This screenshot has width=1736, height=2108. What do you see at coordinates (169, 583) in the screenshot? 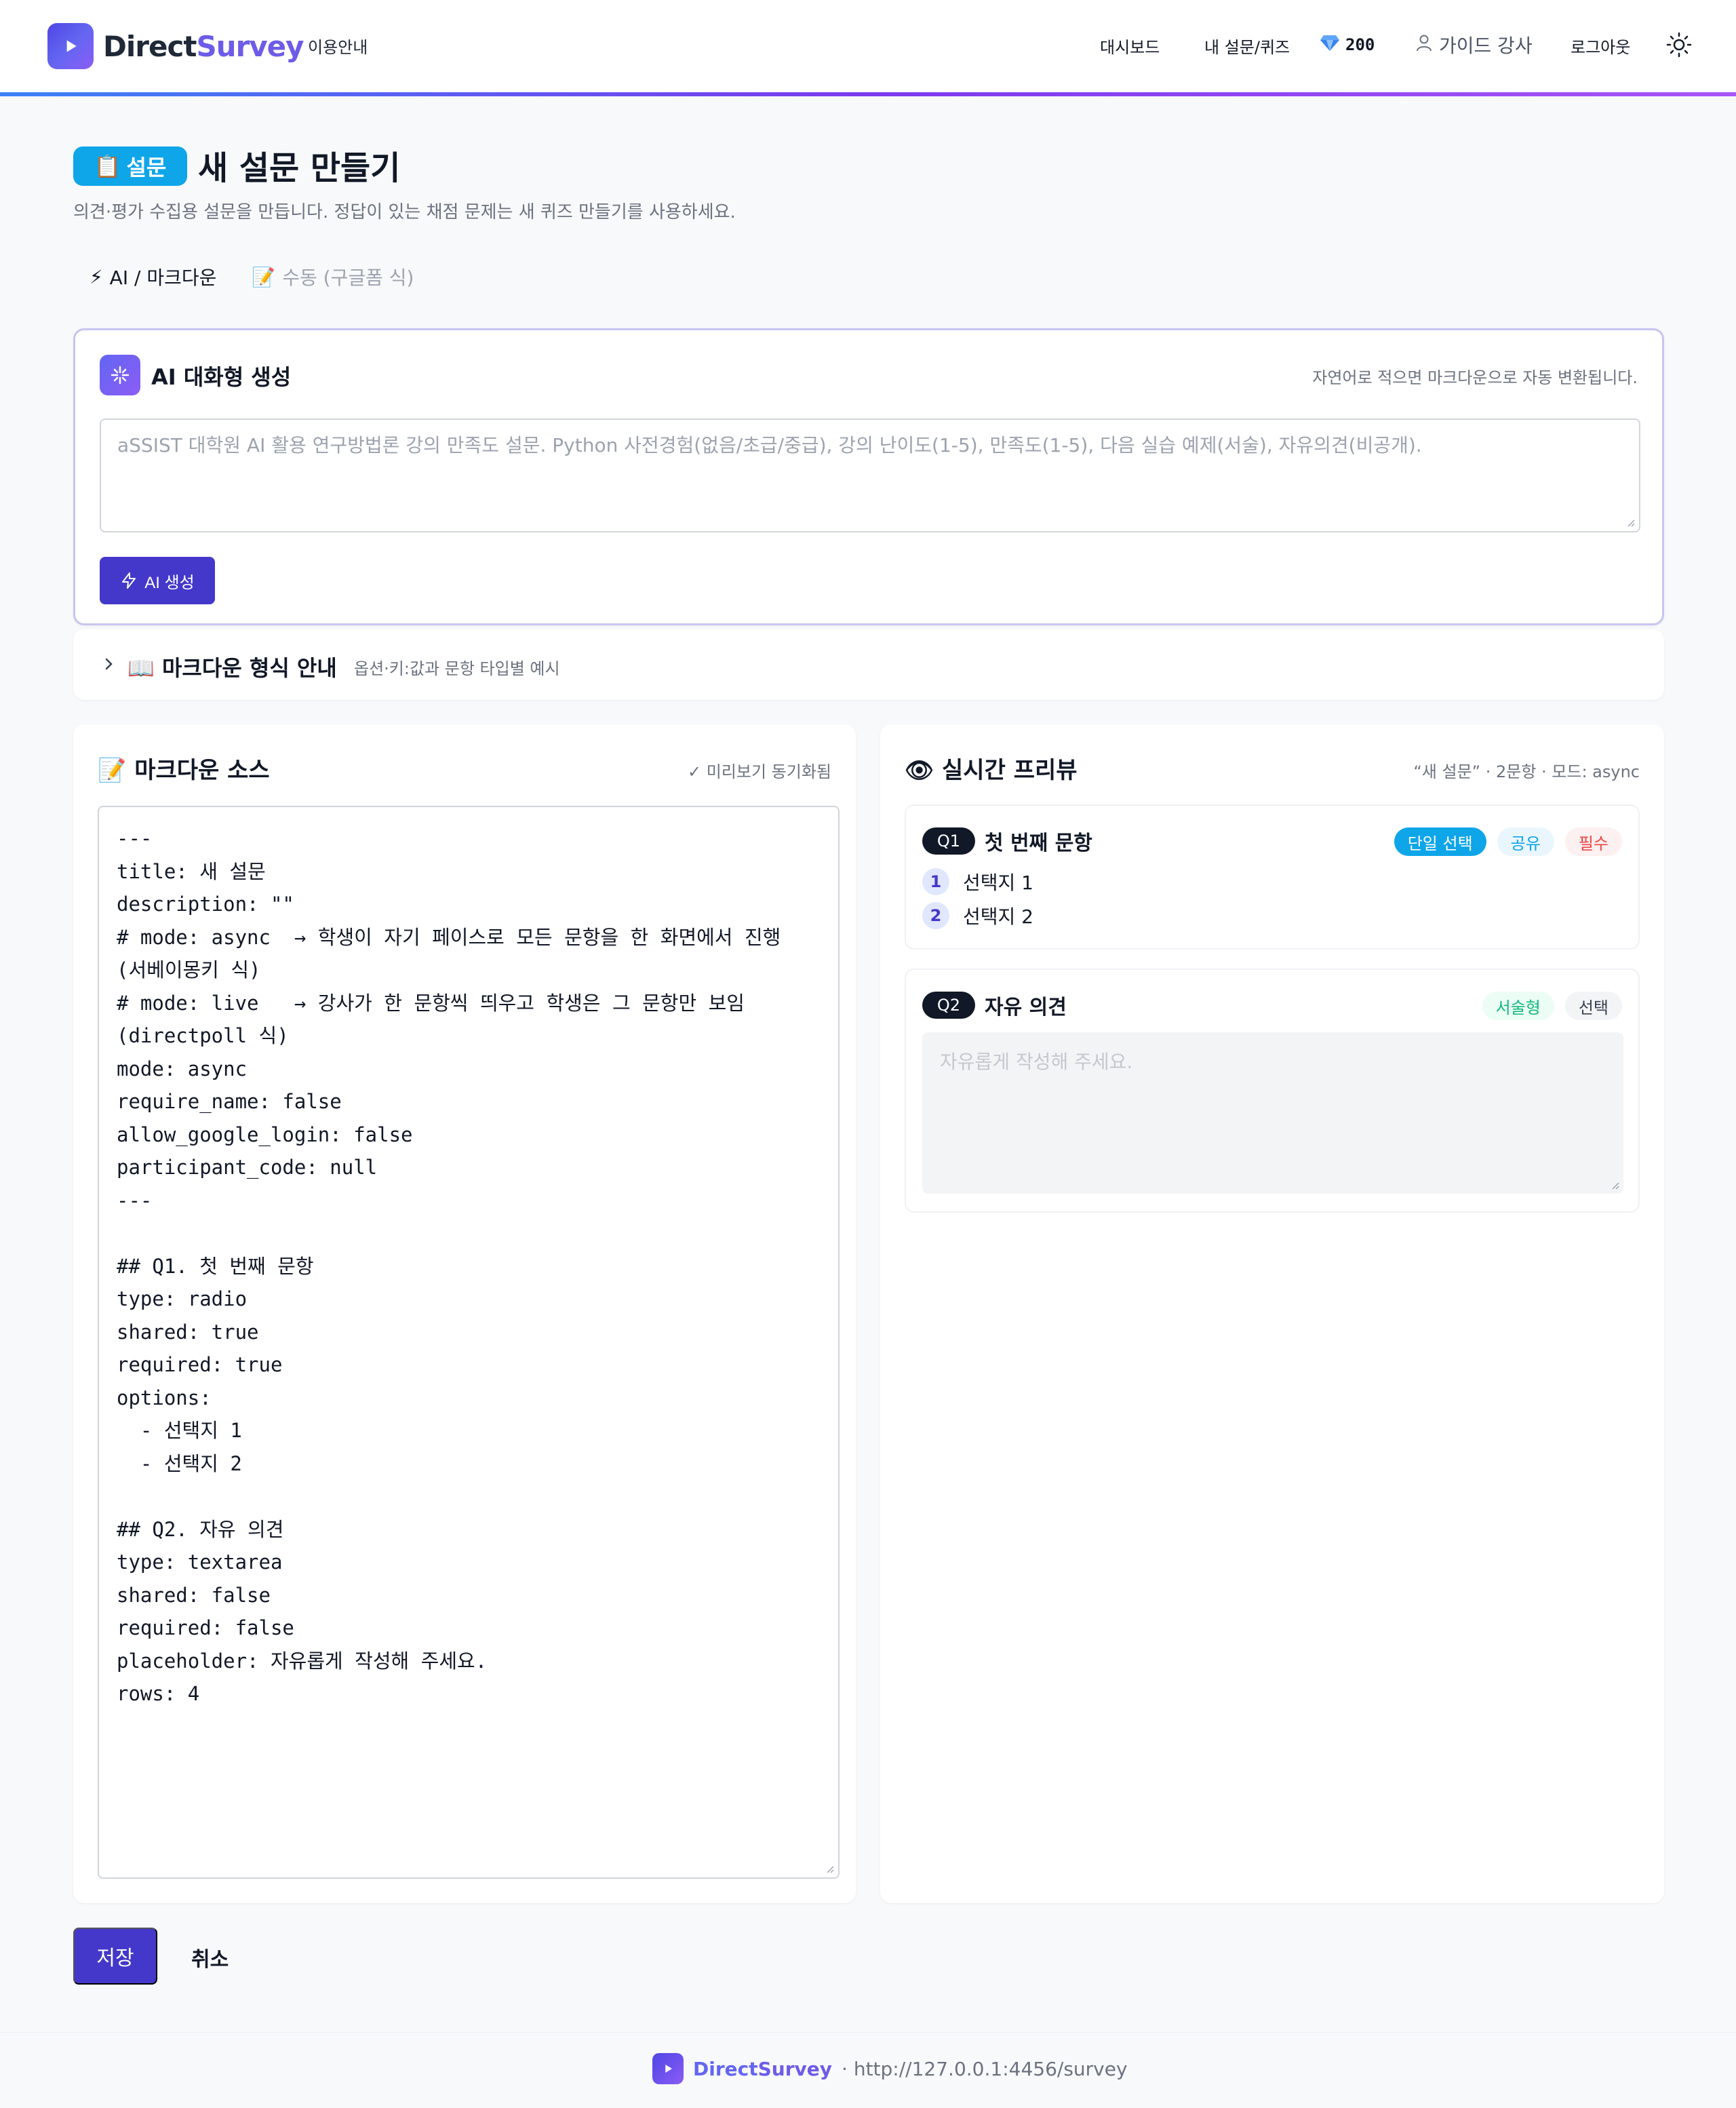
I see `ai-generate-label: AI 생성` at bounding box center [169, 583].